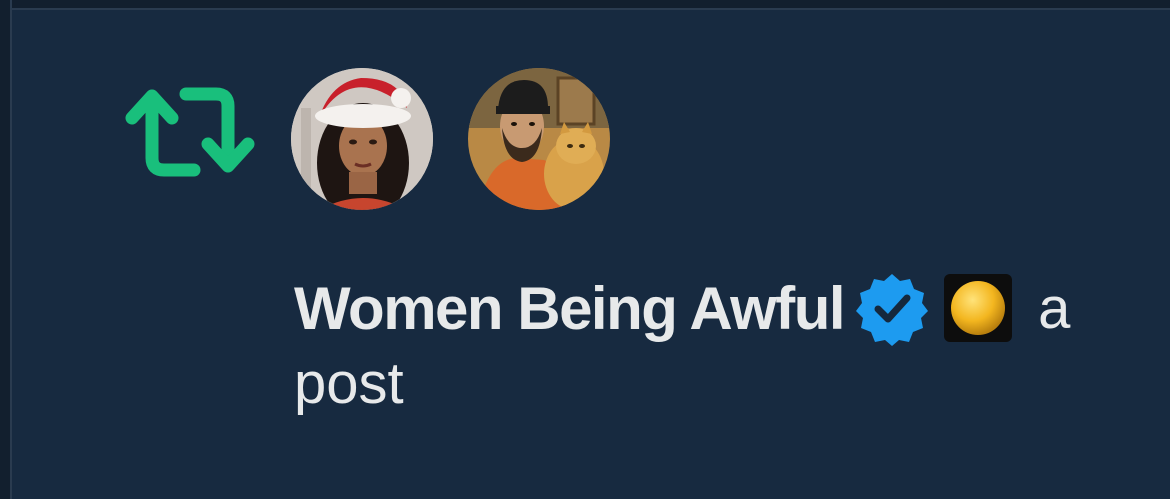  Describe the element at coordinates (978, 308) in the screenshot. I see `affiliate-badge-icon` at that location.